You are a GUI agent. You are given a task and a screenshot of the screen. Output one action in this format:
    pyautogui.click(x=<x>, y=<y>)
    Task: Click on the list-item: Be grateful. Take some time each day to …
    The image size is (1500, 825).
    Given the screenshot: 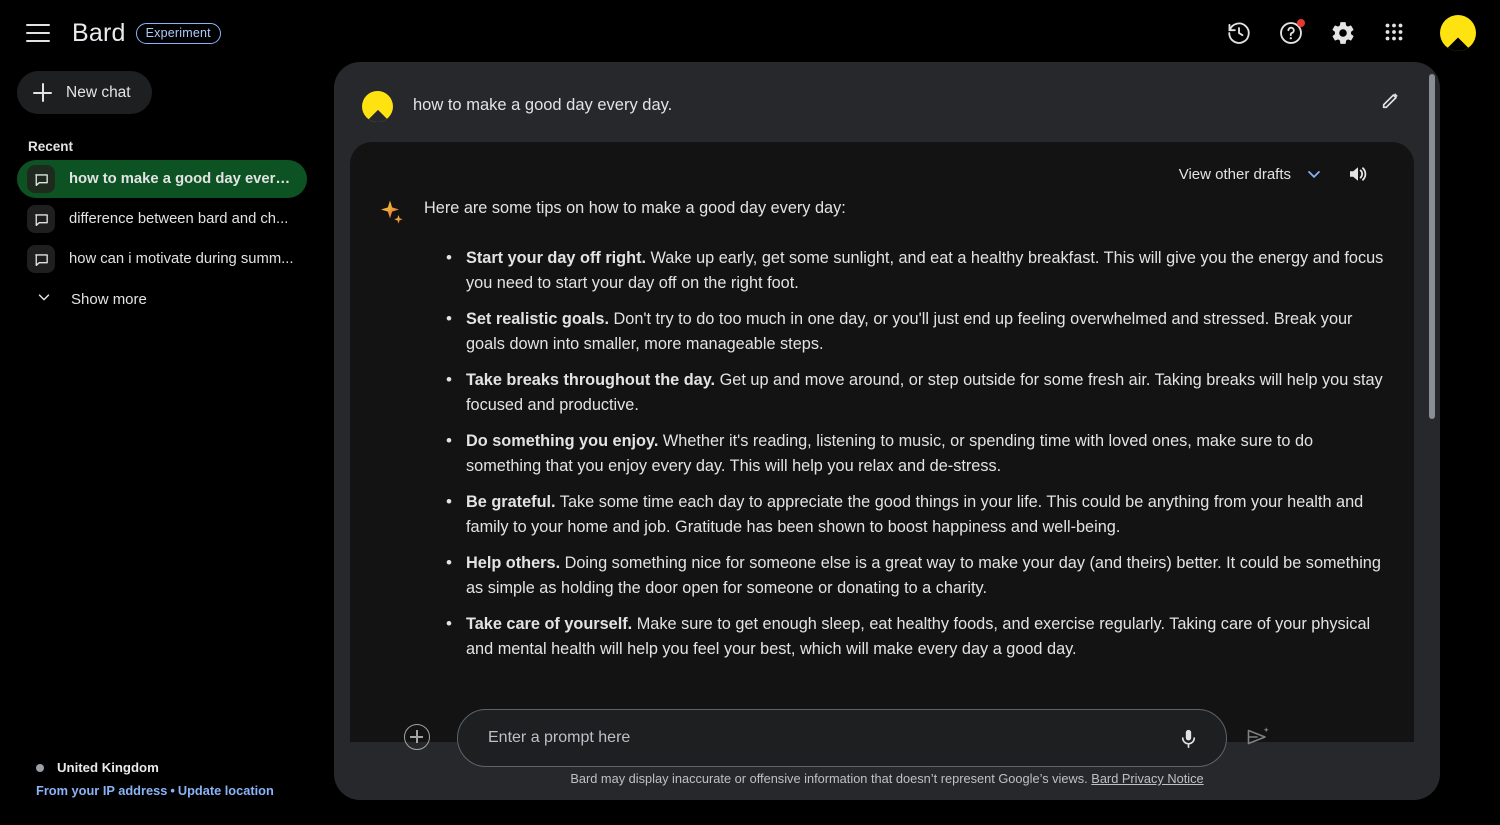 What is the action you would take?
    pyautogui.click(x=917, y=514)
    